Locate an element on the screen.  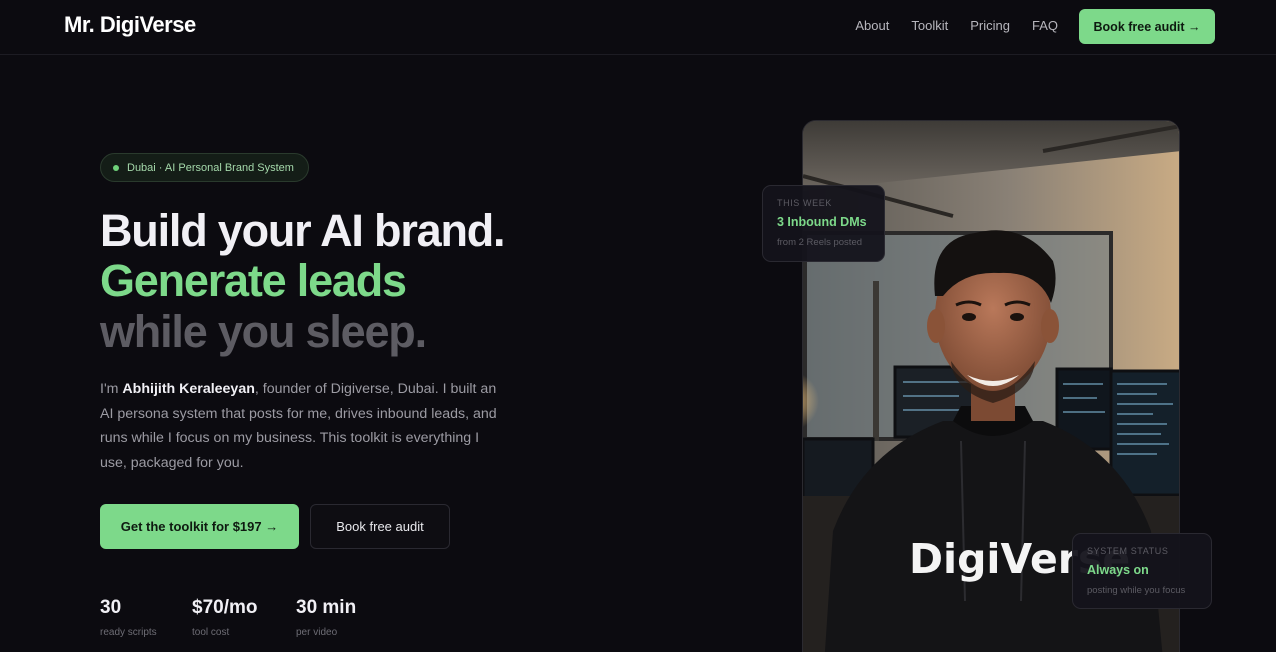
nav-link-about: About is located at coordinates (872, 25).